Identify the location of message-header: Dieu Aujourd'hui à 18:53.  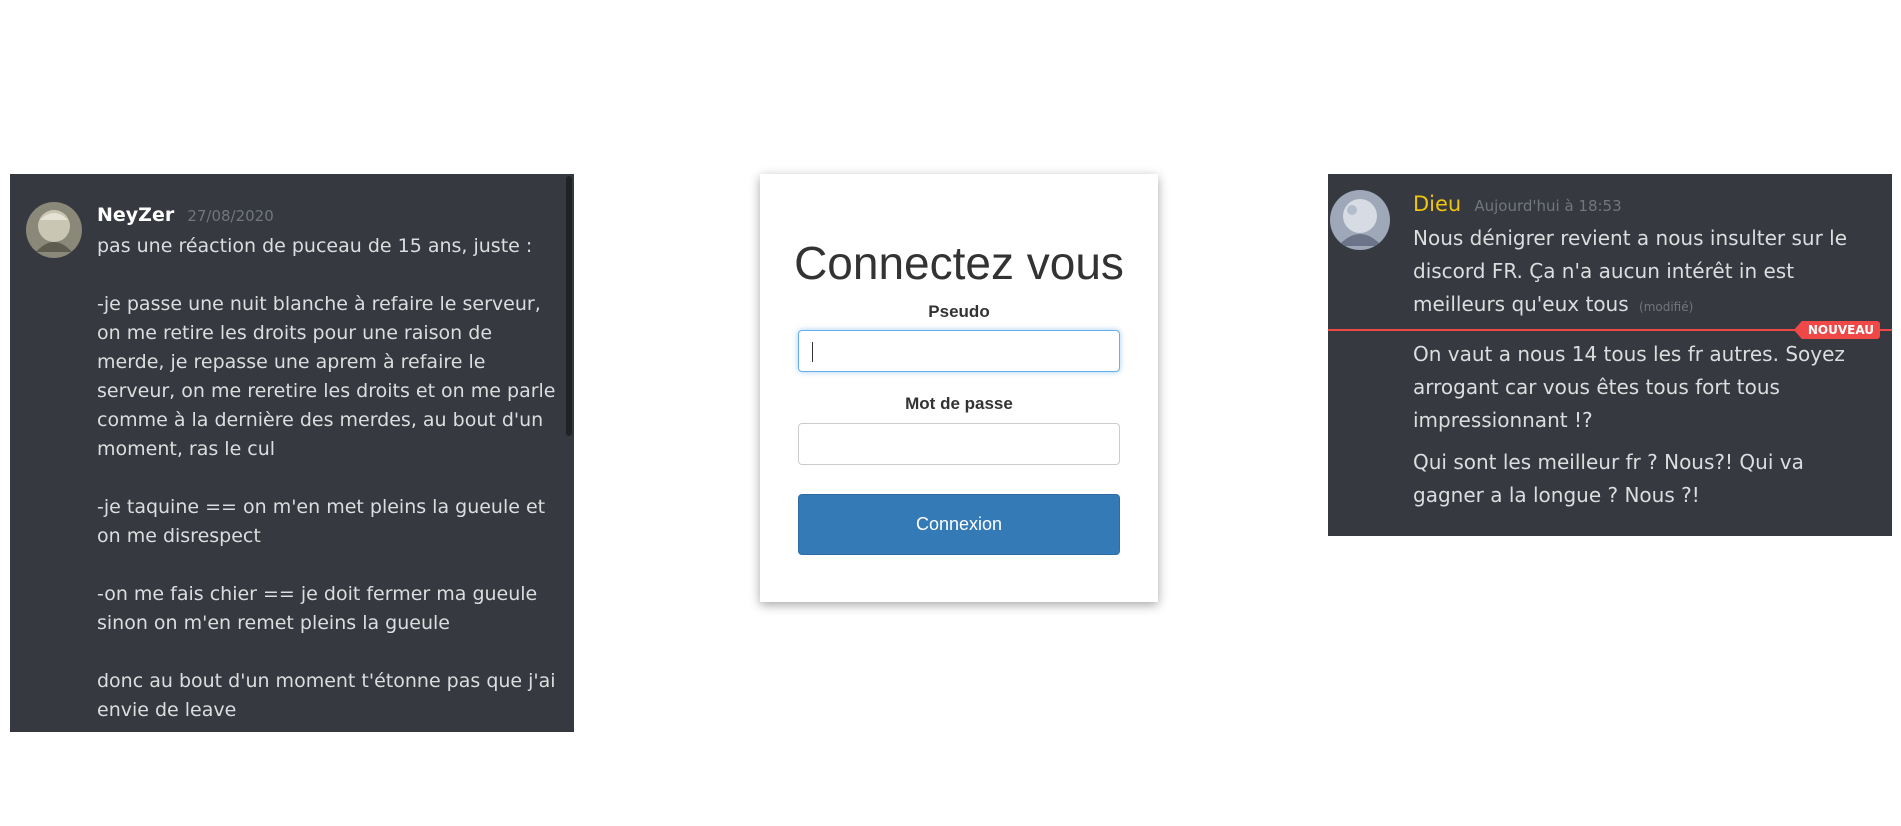
(1517, 204).